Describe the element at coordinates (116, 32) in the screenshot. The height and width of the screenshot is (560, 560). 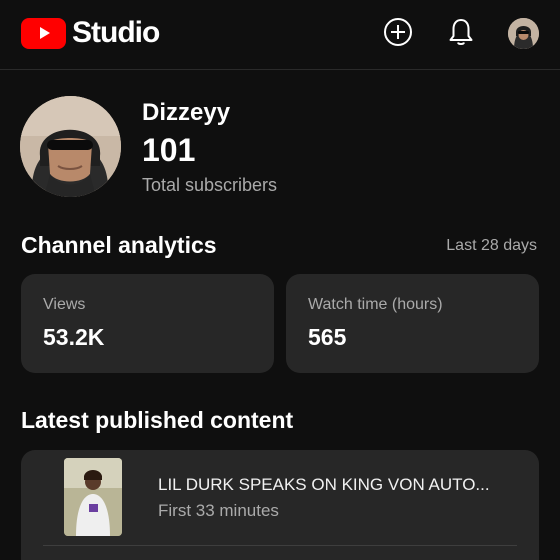
I see `app-name: Studio` at that location.